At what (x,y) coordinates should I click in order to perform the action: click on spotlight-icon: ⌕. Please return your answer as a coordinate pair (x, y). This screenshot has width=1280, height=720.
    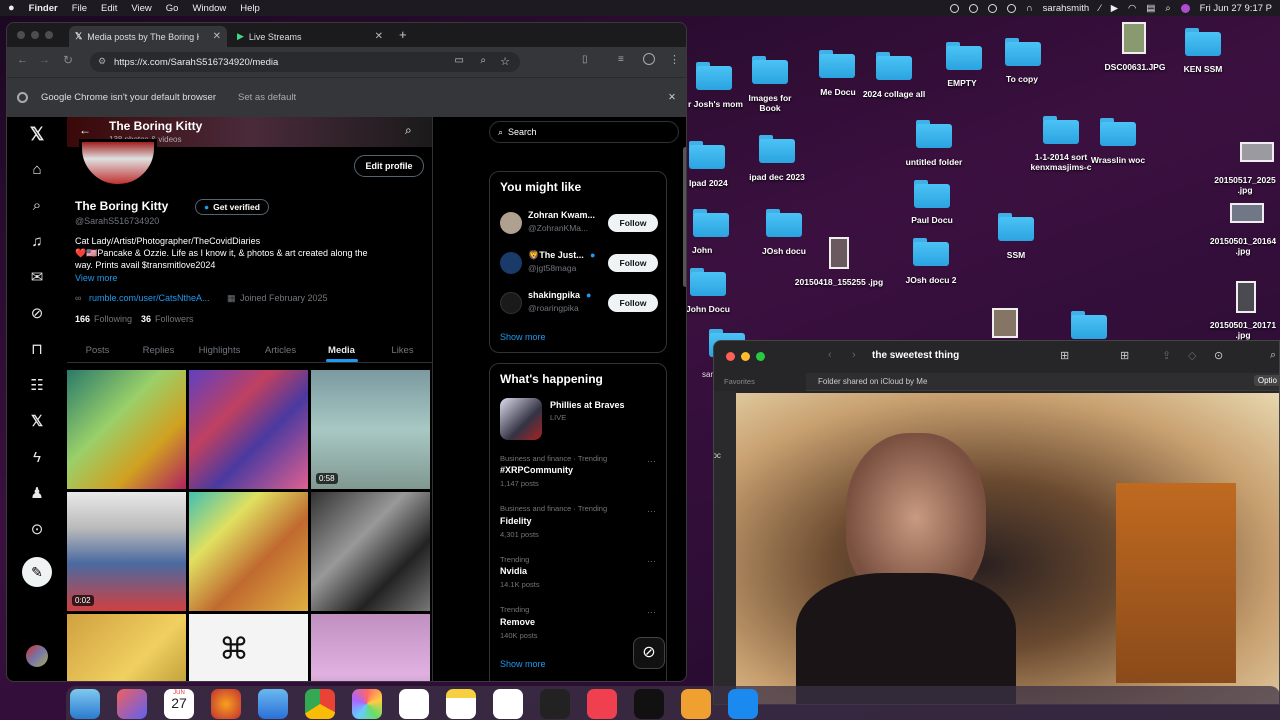
    Looking at the image, I should click on (1167, 8).